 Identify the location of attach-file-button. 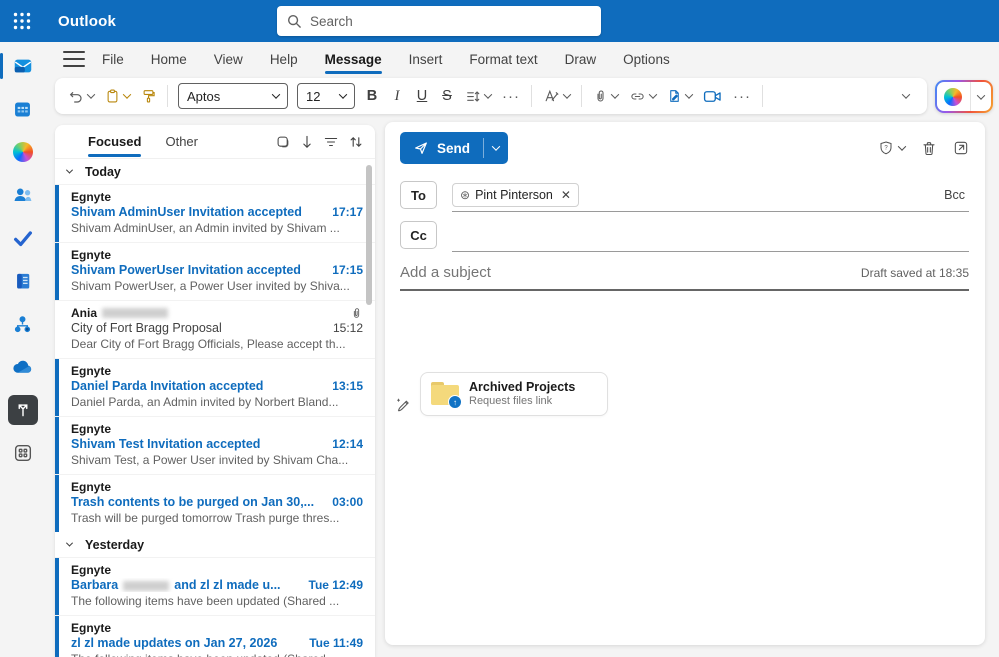
(605, 96).